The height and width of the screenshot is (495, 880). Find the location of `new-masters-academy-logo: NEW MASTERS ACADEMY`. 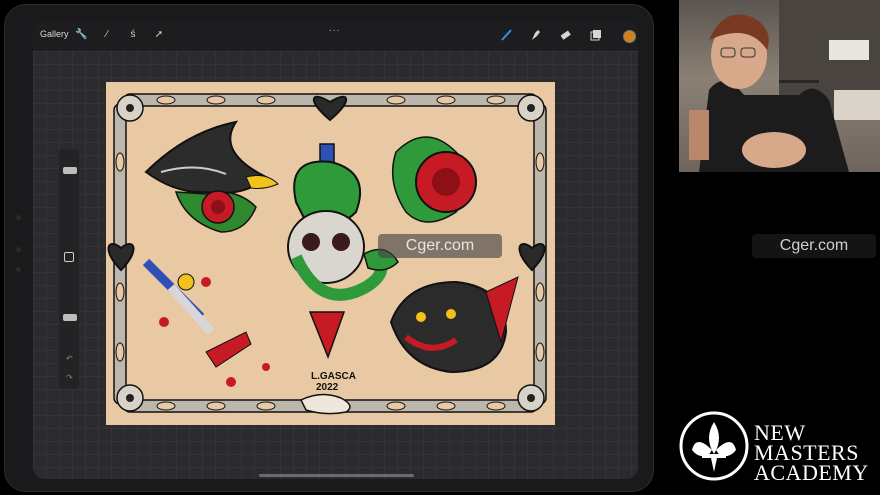

new-masters-academy-logo: NEW MASTERS ACADEMY is located at coordinates (778, 451).